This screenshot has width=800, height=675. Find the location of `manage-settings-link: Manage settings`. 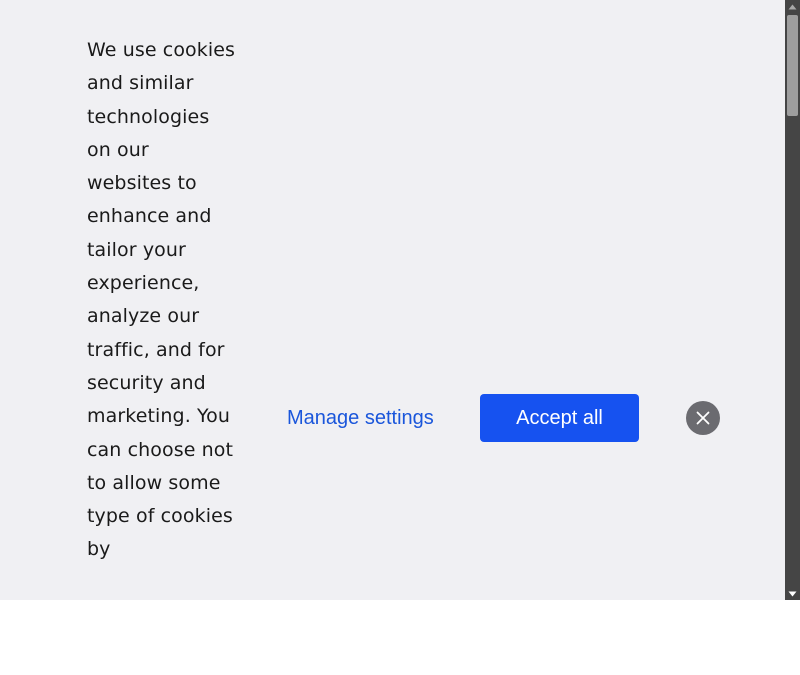

manage-settings-link: Manage settings is located at coordinates (360, 418).